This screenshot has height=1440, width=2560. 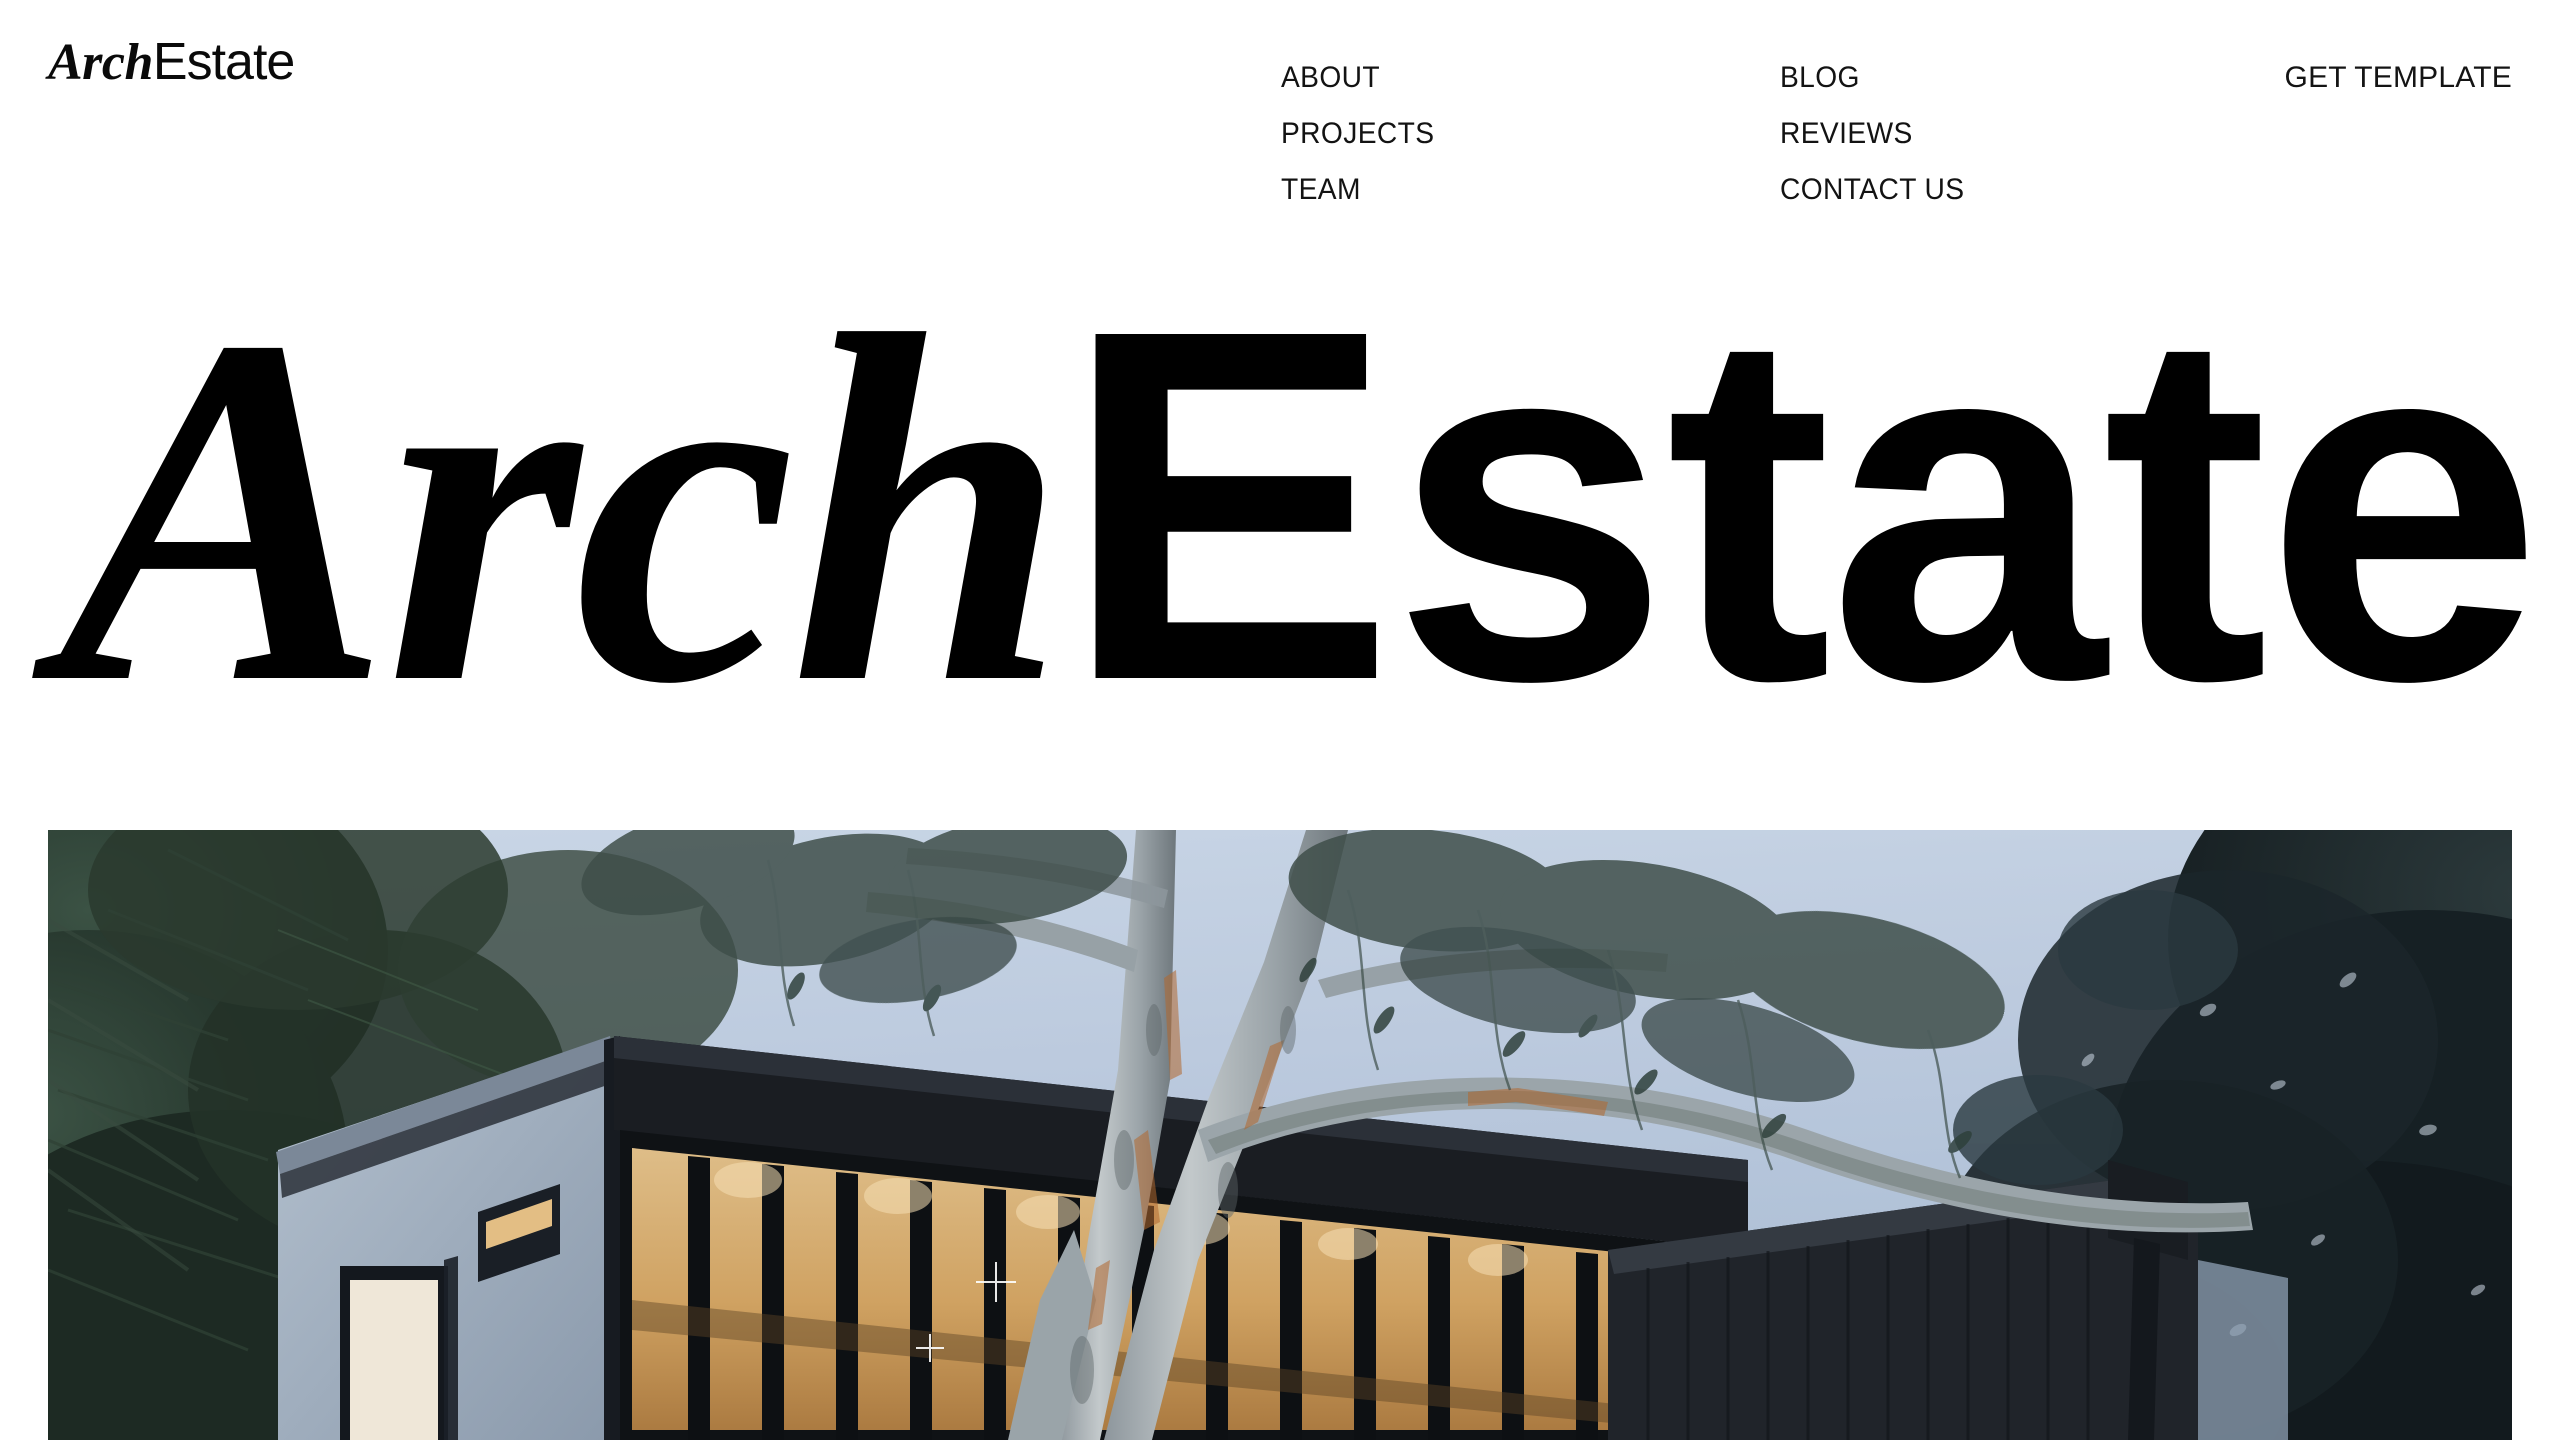 What do you see at coordinates (1872, 134) in the screenshot?
I see `nav-link-reviews: REVIEWS` at bounding box center [1872, 134].